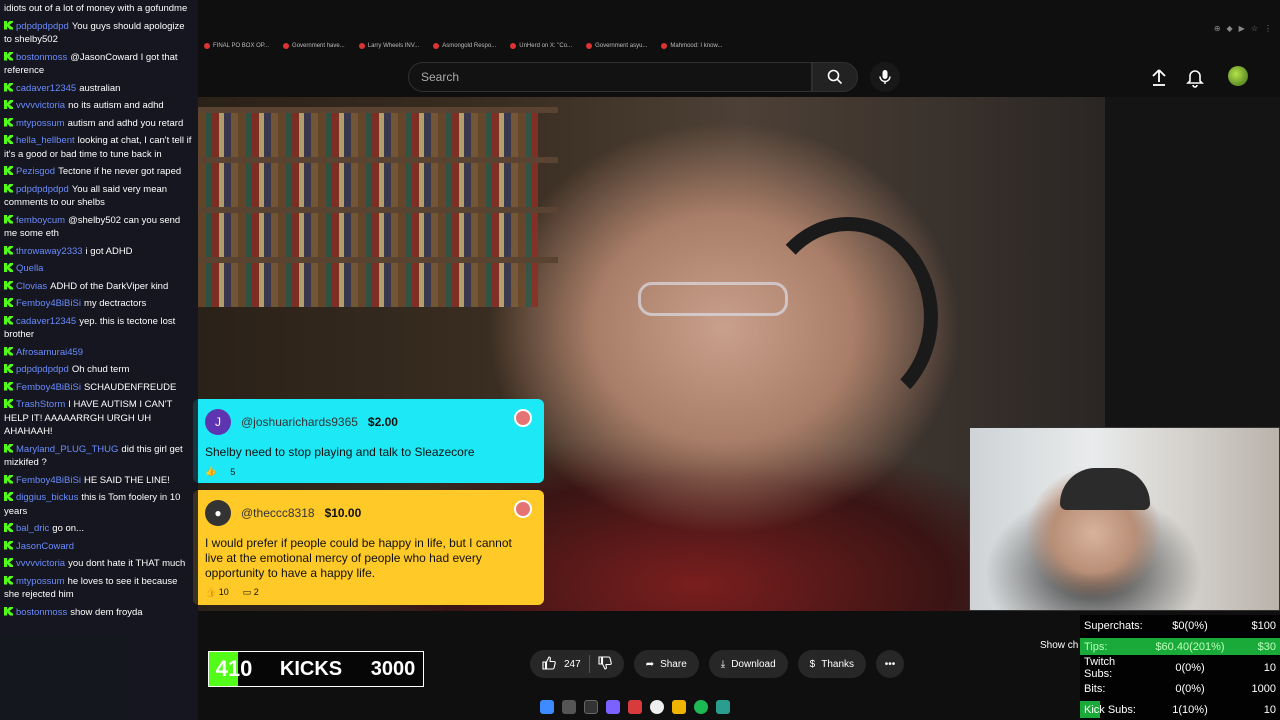 The width and height of the screenshot is (1280, 720). Describe the element at coordinates (666, 664) in the screenshot. I see `share-button: ➦ Share` at that location.